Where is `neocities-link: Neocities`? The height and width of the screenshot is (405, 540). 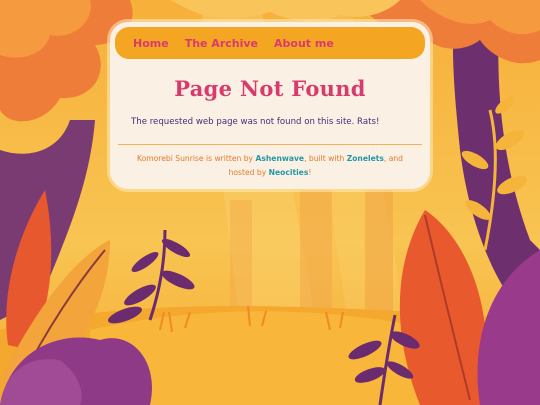 neocities-link: Neocities is located at coordinates (289, 172).